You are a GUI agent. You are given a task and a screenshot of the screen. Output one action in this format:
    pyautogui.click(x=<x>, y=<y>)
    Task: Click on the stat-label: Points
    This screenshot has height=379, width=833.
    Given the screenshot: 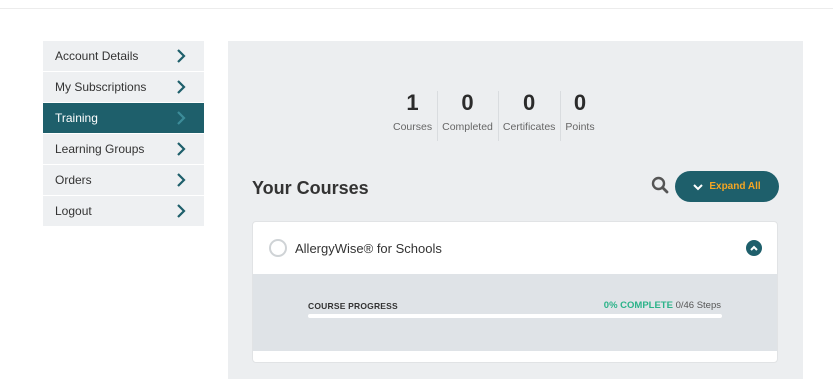 What is the action you would take?
    pyautogui.click(x=580, y=127)
    